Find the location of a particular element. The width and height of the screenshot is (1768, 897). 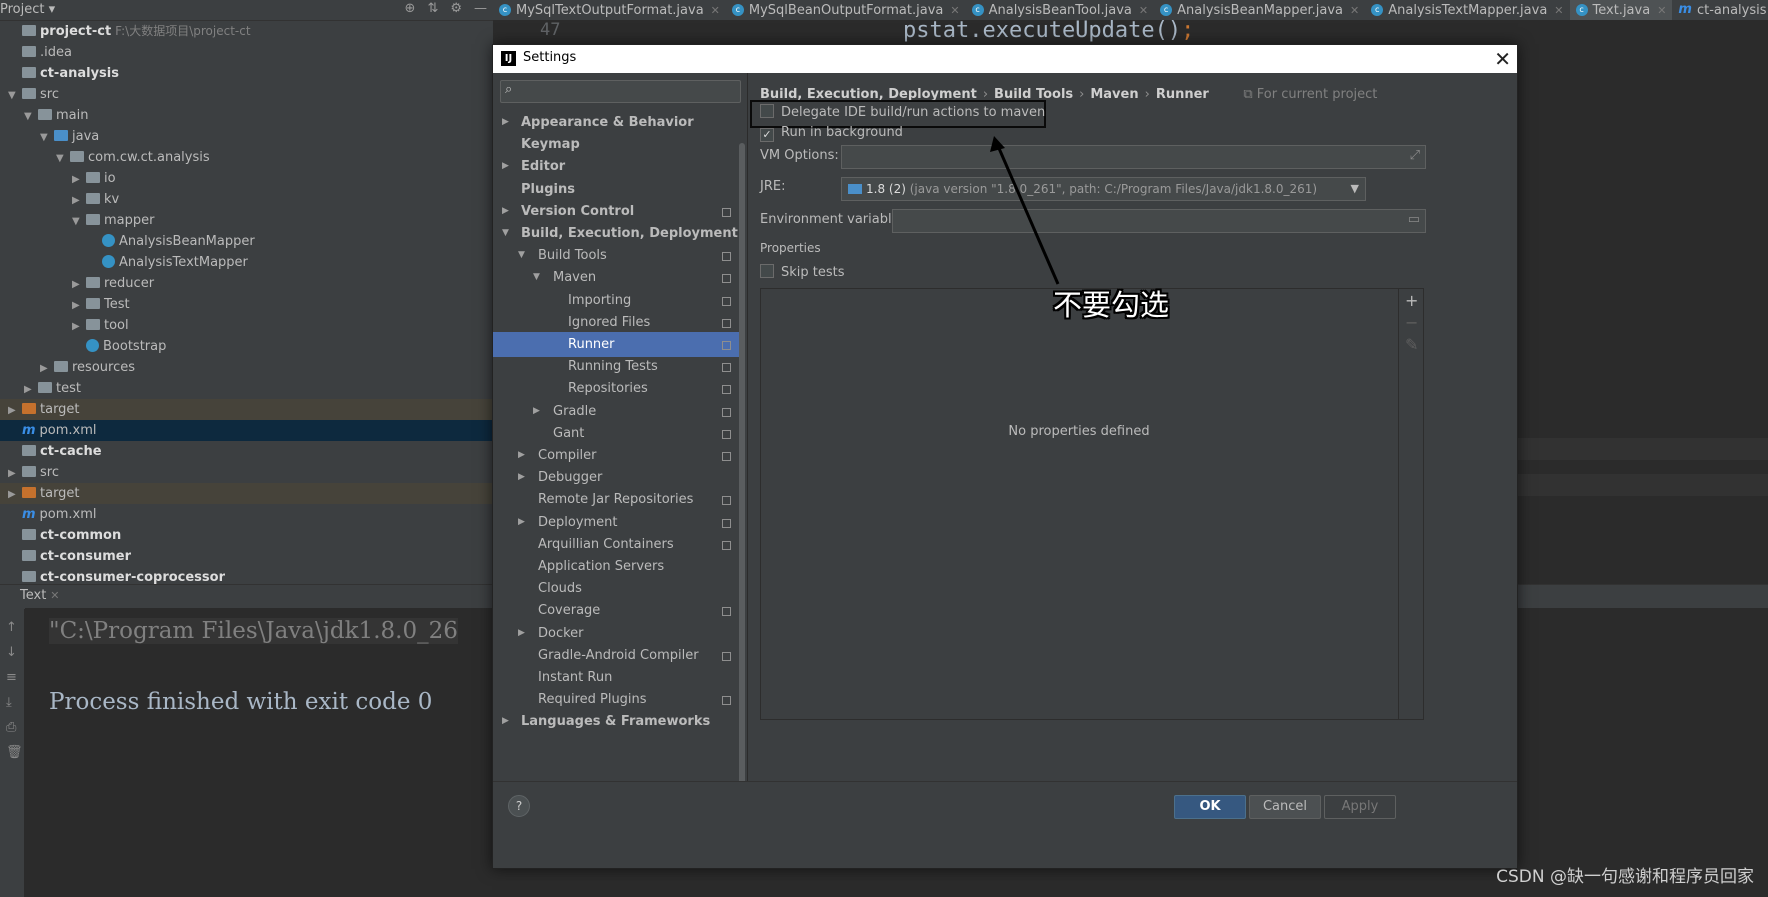

remove-icon: − is located at coordinates (1411, 322).